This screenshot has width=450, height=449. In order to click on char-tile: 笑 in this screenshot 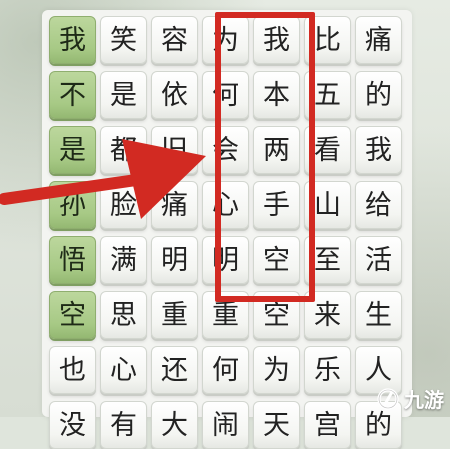, I will do `click(123, 40)`.